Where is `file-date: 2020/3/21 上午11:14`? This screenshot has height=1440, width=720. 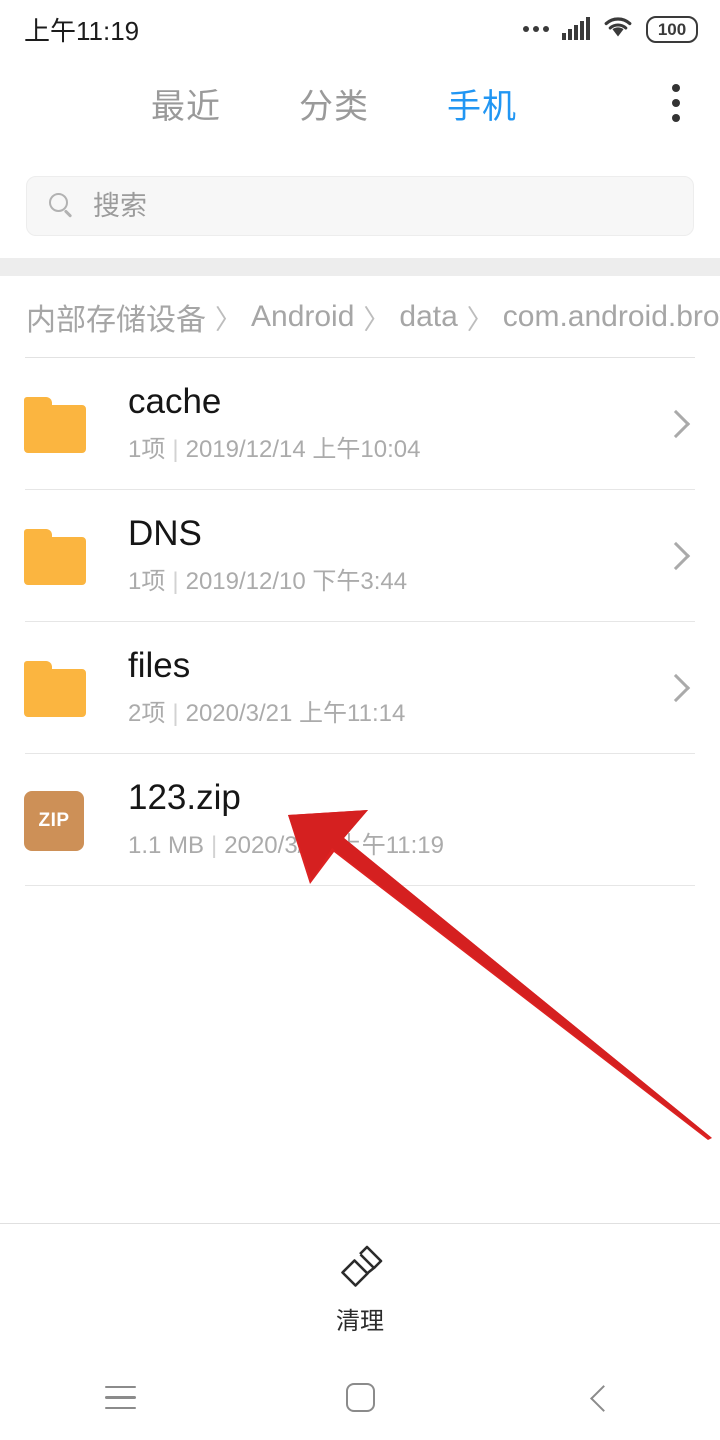 file-date: 2020/3/21 上午11:14 is located at coordinates (295, 714).